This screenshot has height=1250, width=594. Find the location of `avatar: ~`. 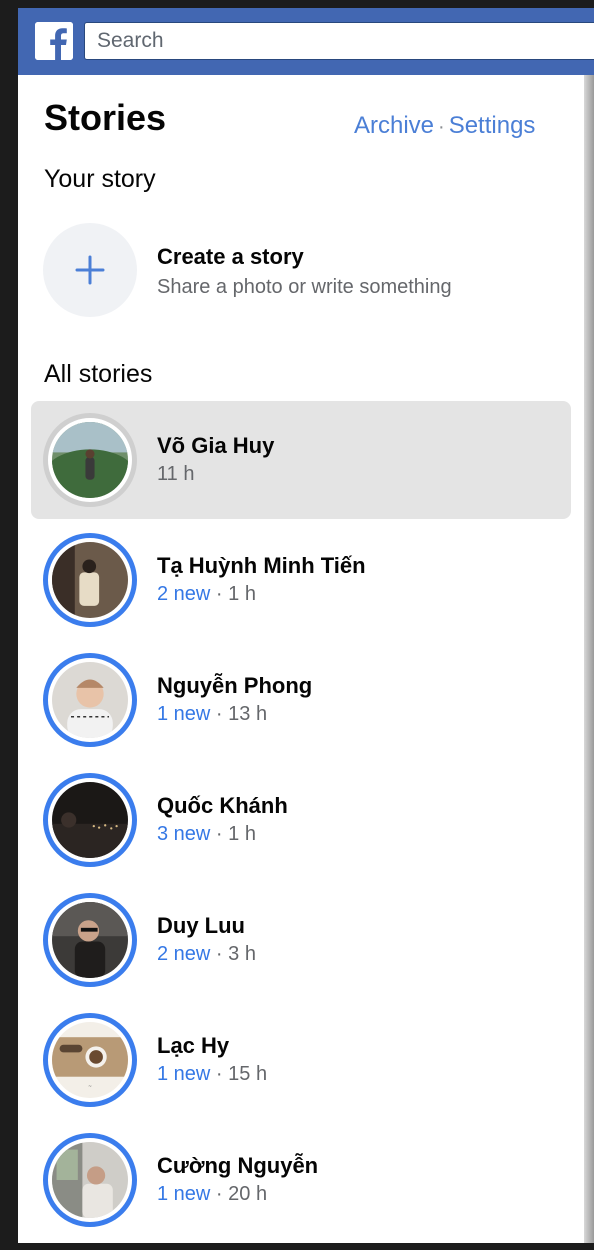

avatar: ~ is located at coordinates (90, 1060).